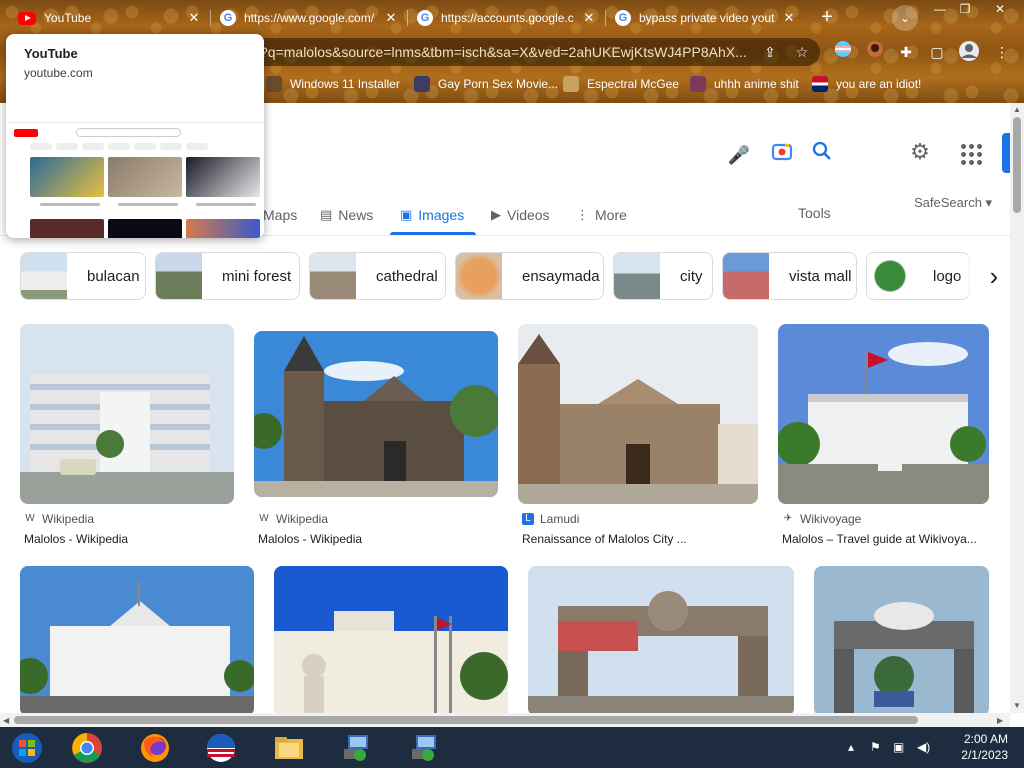  Describe the element at coordinates (227, 276) in the screenshot. I see `related-chip: mini forest` at that location.